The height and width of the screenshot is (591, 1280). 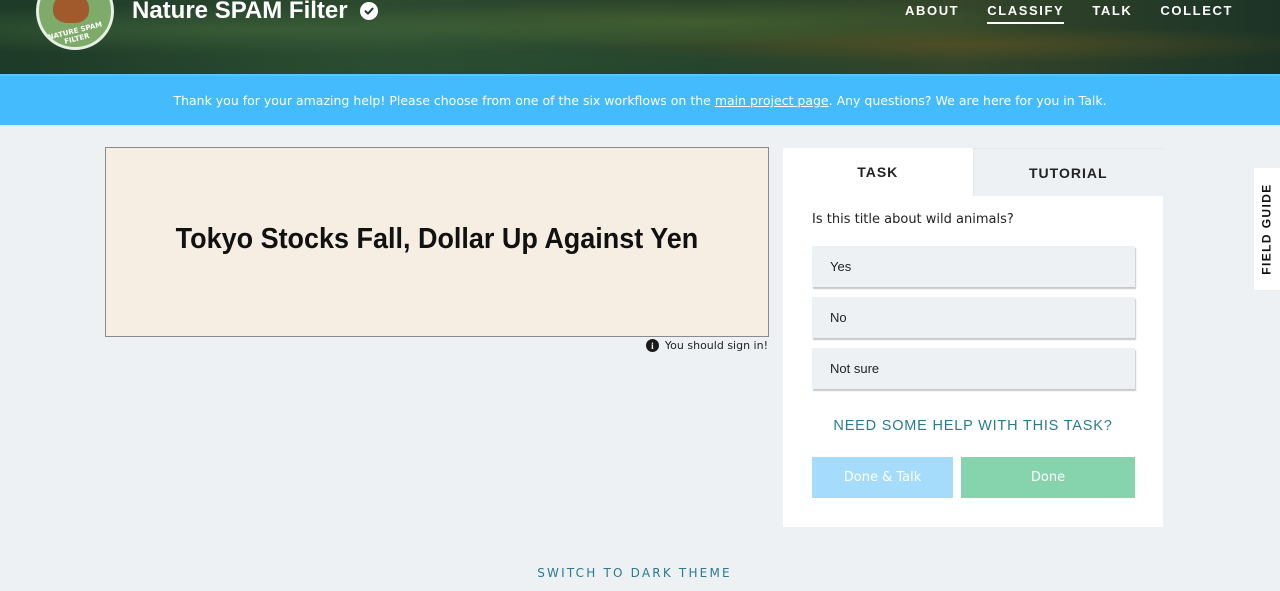 What do you see at coordinates (913, 219) in the screenshot?
I see `task-question: Is this title about wild animals?` at bounding box center [913, 219].